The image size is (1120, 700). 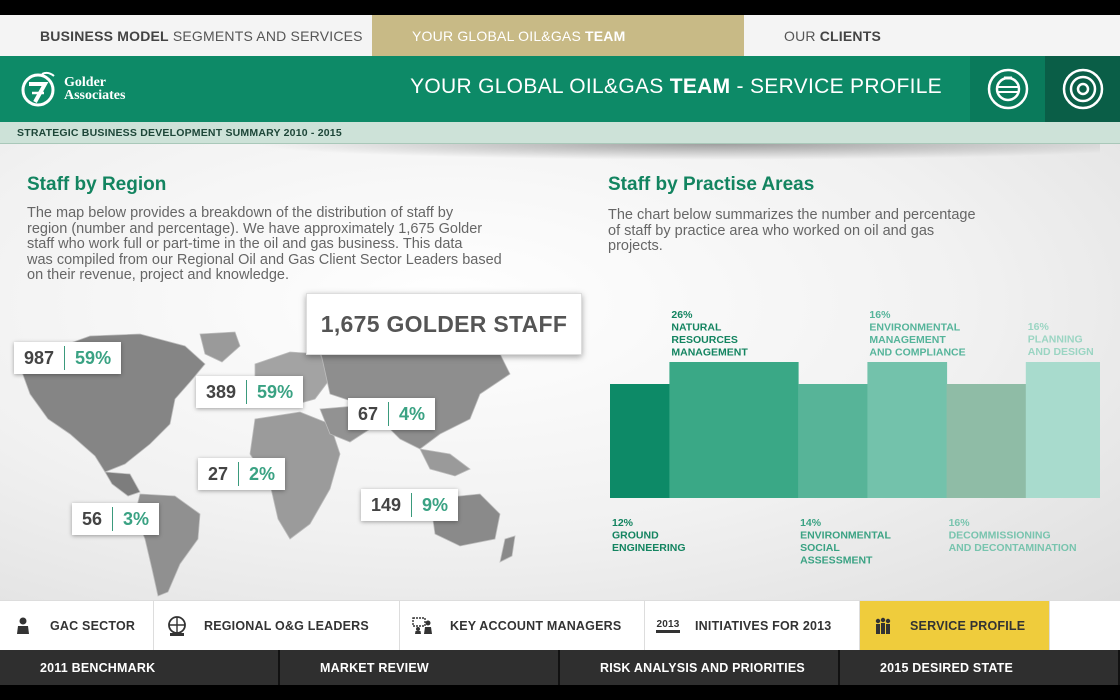 I want to click on chart-label: 16% DECOMMISSIONING AND DECONTAMINATION, so click(x=1013, y=535).